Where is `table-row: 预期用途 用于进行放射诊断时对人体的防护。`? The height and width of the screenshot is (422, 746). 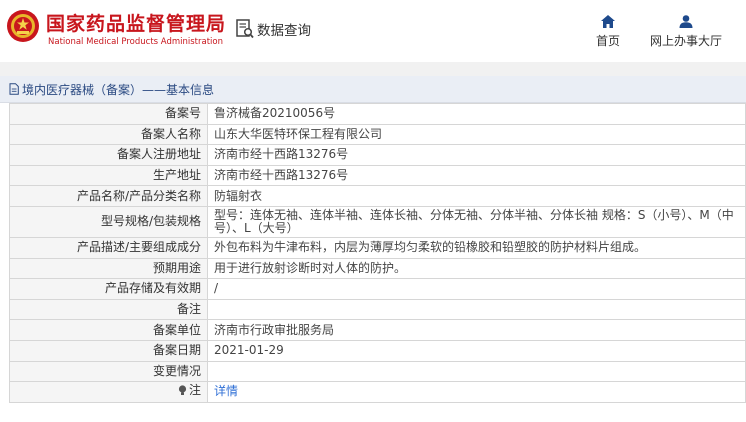
table-row: 预期用途 用于进行放射诊断时对人体的防护。 is located at coordinates (377, 268).